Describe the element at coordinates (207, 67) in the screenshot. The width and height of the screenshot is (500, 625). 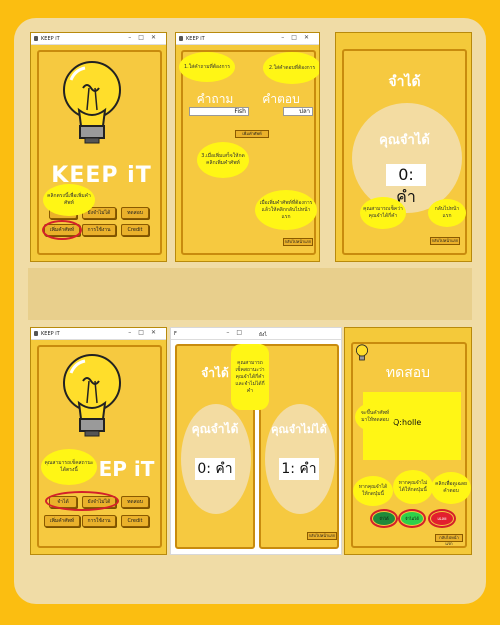
I see `tip-bubble: 1.ใส่คำถามที่ต้องการ` at that location.